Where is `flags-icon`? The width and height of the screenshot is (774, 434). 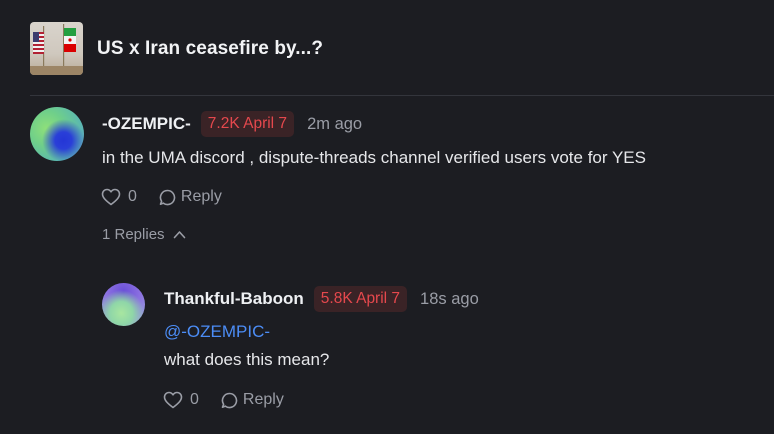
flags-icon is located at coordinates (56, 48).